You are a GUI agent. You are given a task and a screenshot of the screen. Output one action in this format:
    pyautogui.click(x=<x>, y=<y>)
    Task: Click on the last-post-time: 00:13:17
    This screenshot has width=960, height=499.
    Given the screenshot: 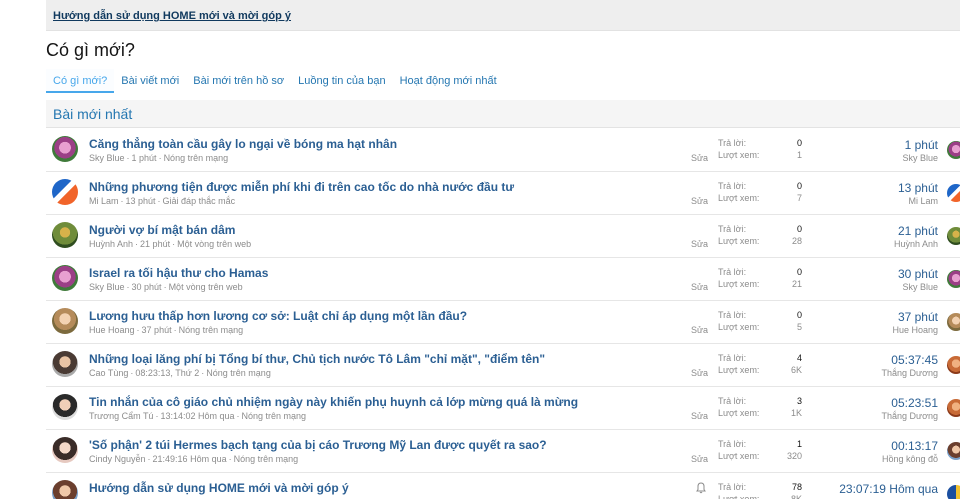 What is the action you would take?
    pyautogui.click(x=914, y=446)
    